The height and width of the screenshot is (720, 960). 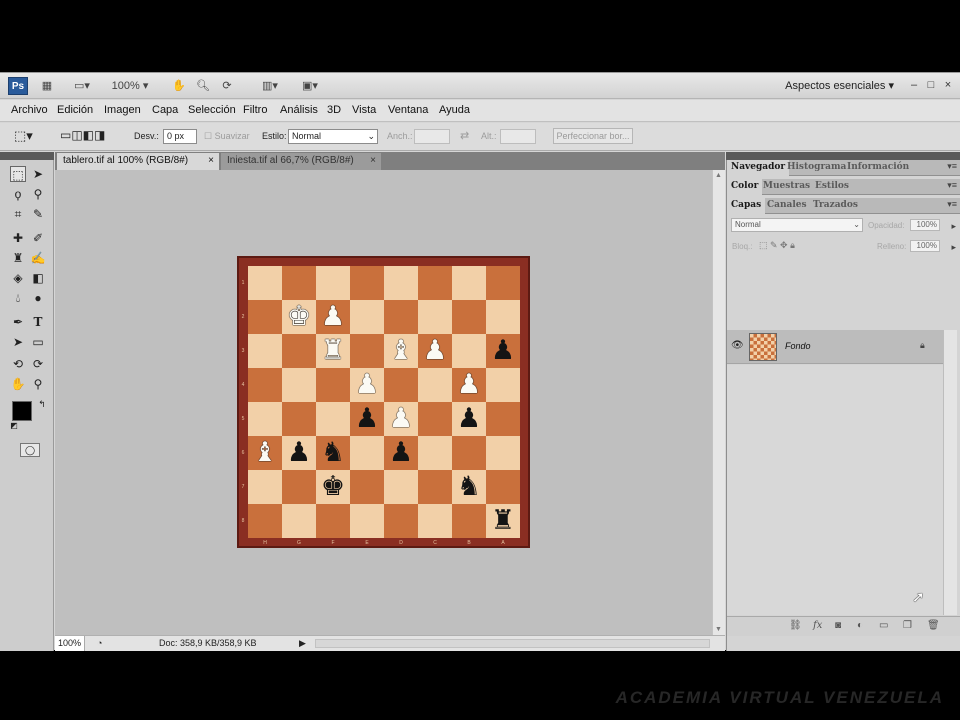 What do you see at coordinates (364, 110) in the screenshot?
I see `menu-vista: Vista` at bounding box center [364, 110].